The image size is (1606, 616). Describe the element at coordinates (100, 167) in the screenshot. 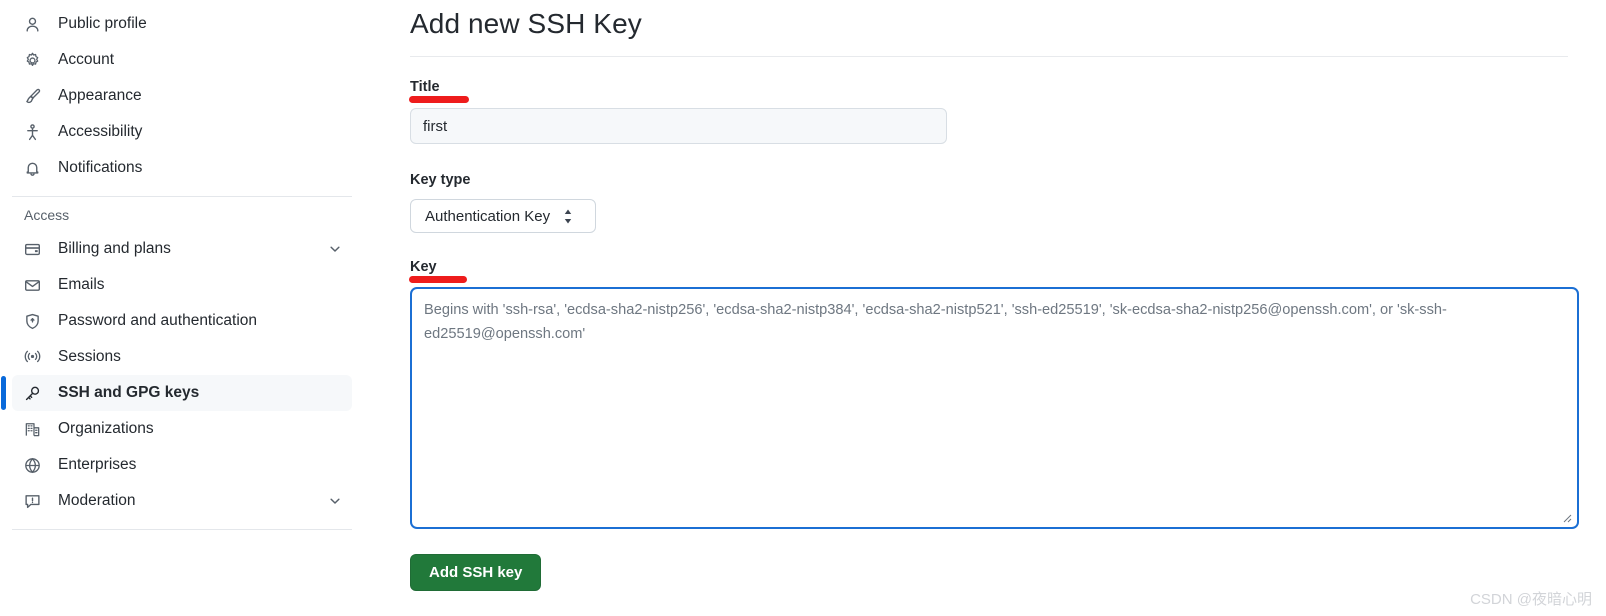

I see `sidebar-item-label: Notifications` at that location.